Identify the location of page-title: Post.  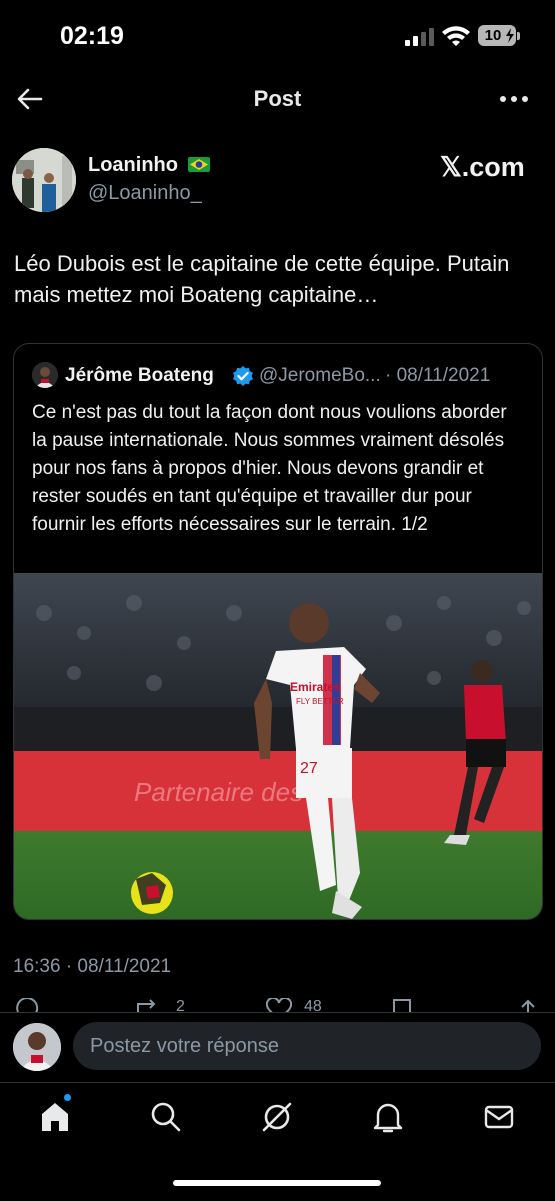
(277, 98).